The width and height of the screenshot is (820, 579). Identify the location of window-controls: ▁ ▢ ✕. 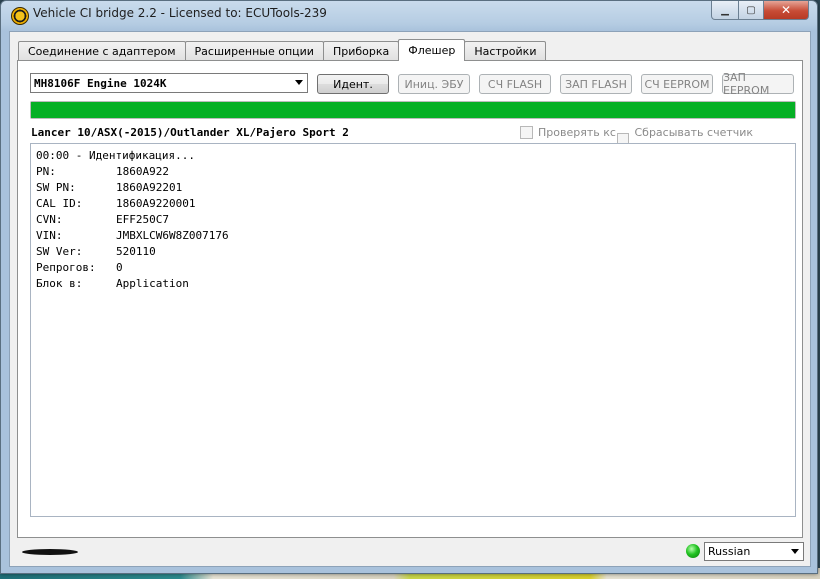
(760, 11).